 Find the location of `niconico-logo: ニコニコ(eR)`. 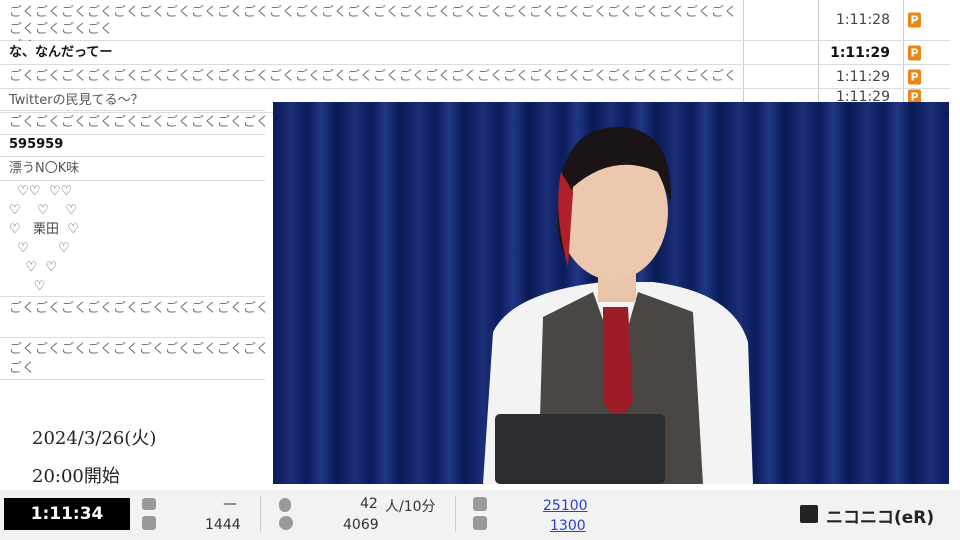

niconico-logo: ニコニコ(eR) is located at coordinates (880, 518).